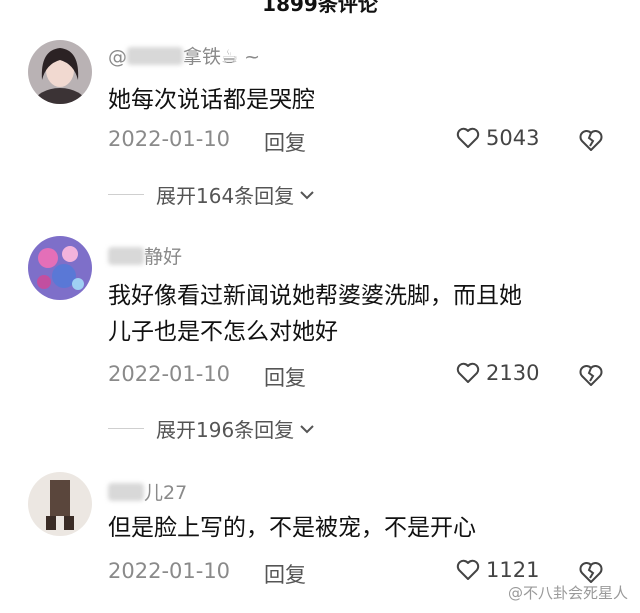 Image resolution: width=640 pixels, height=613 pixels. I want to click on username-suffix: 儿27, so click(166, 493).